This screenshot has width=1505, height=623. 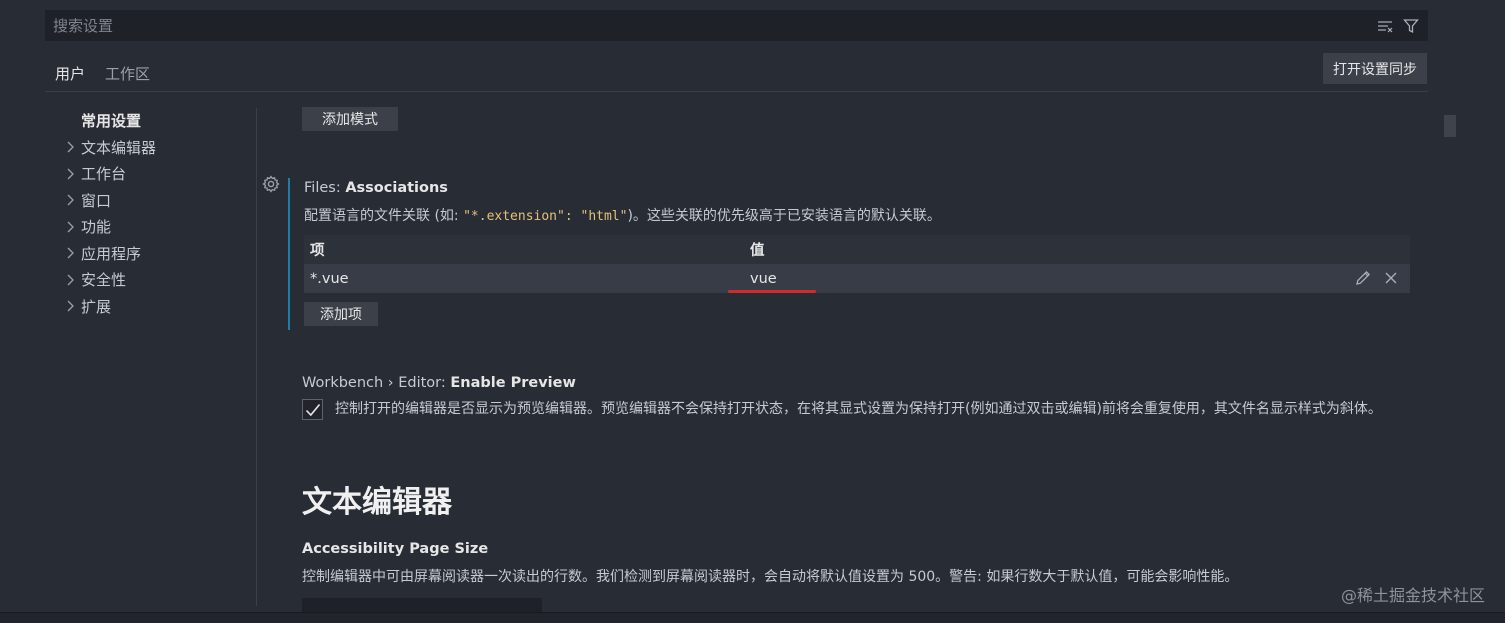 What do you see at coordinates (377, 502) in the screenshot?
I see `section-heading: 文本编辑器` at bounding box center [377, 502].